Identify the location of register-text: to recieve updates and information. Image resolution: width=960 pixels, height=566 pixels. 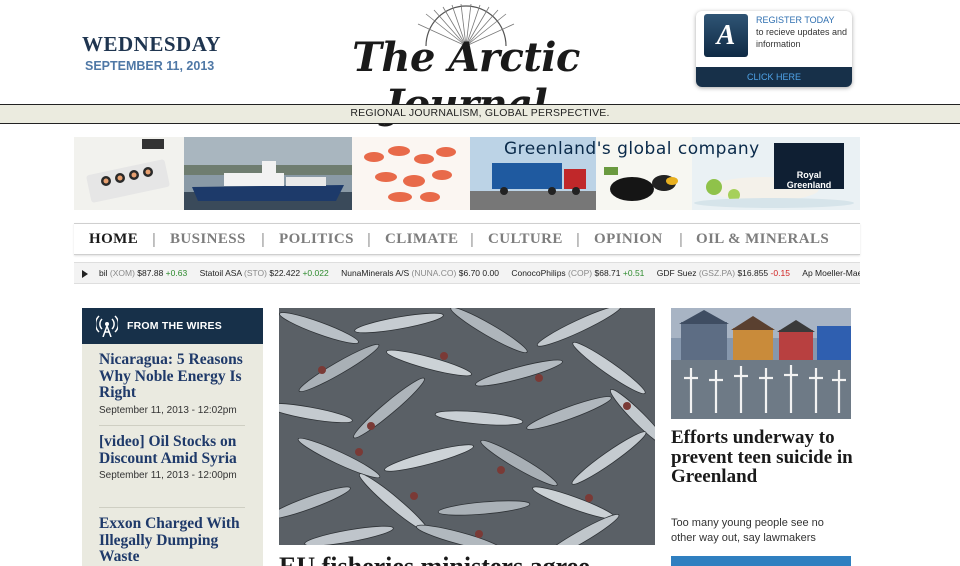
(802, 38).